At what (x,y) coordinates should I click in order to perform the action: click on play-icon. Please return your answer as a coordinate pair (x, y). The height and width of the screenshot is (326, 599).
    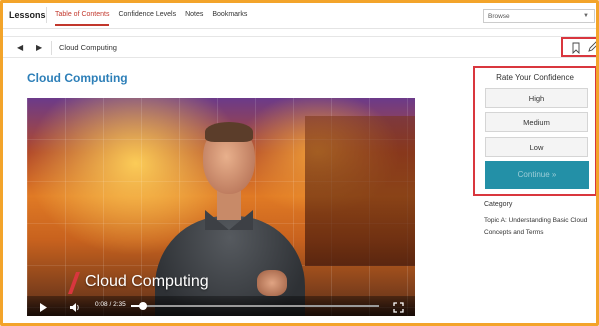
    Looking at the image, I should click on (43, 308).